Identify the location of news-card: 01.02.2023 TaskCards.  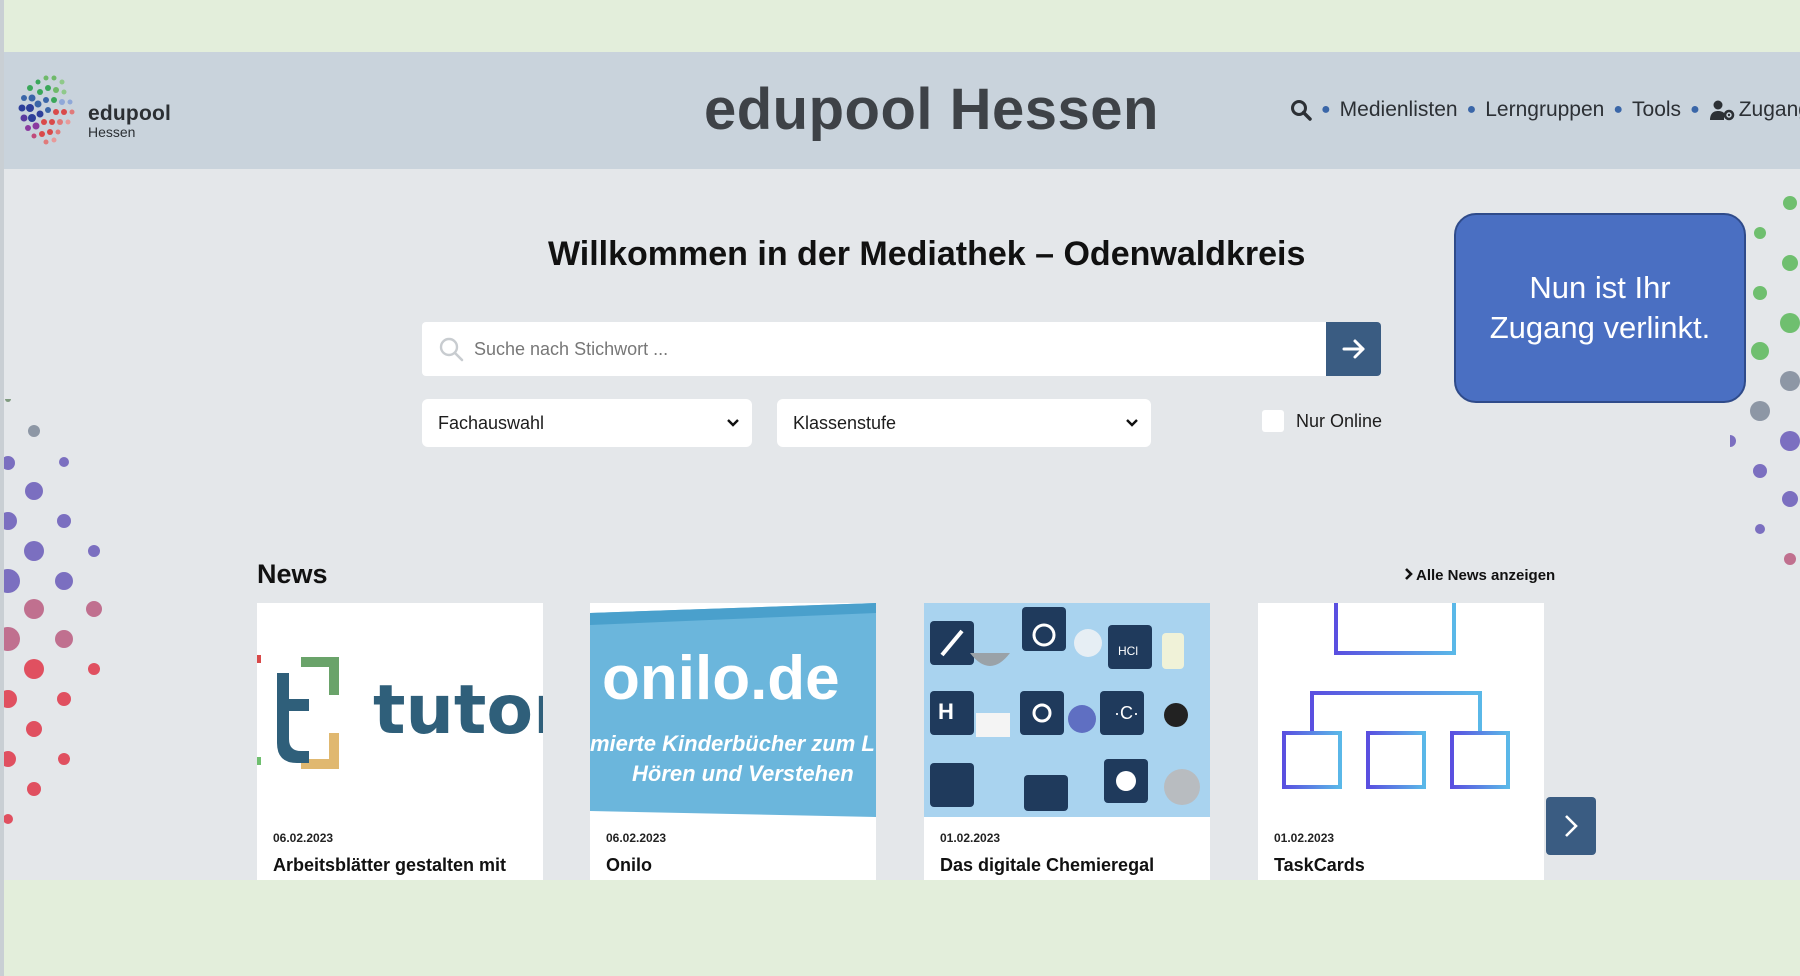
(1401, 741).